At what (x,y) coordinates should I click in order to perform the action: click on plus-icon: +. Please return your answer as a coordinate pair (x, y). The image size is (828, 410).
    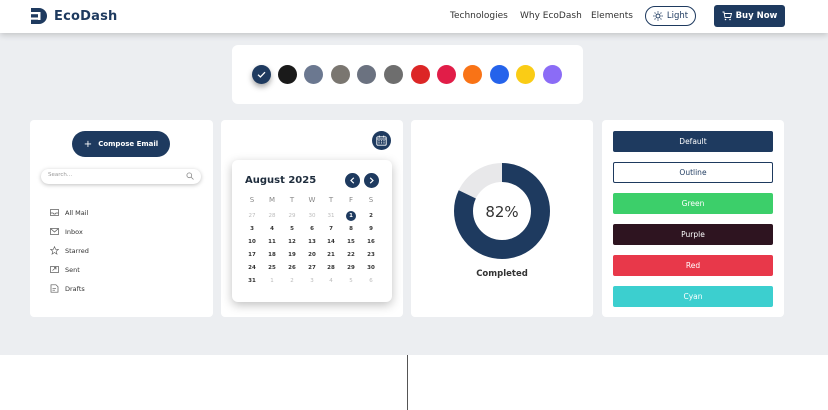
    Looking at the image, I should click on (88, 144).